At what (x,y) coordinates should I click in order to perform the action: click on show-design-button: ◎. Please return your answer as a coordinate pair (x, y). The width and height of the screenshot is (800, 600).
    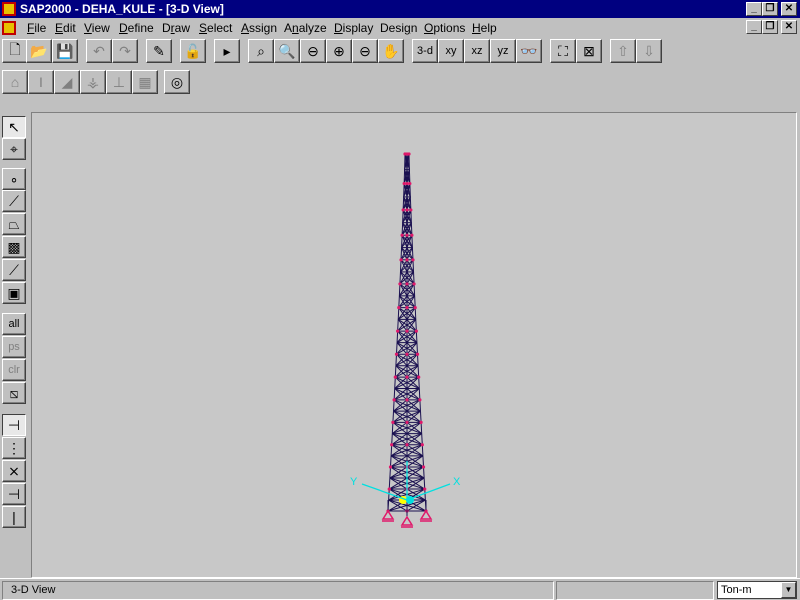
    Looking at the image, I should click on (177, 82).